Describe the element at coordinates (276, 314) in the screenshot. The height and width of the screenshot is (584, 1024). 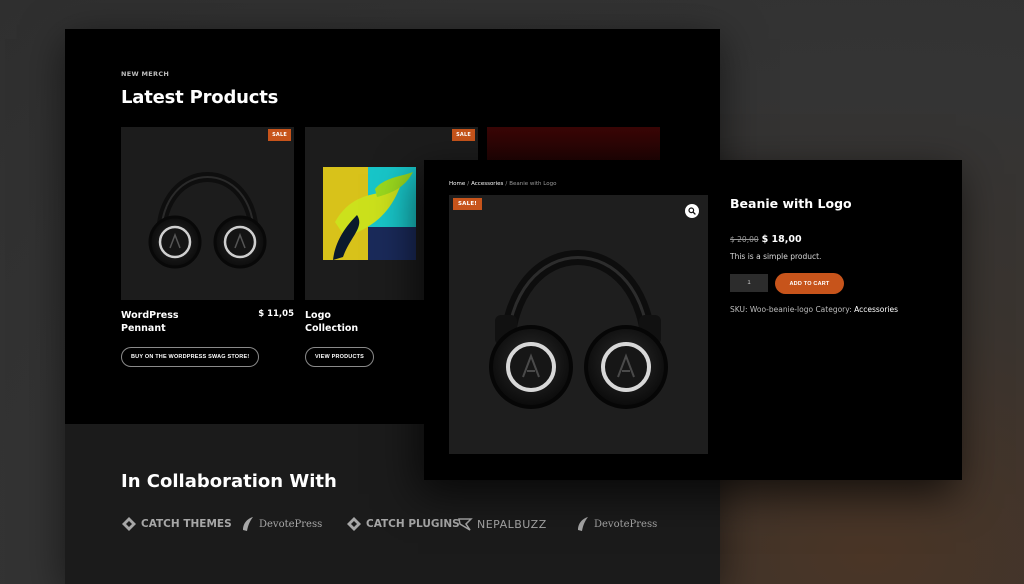
I see `product-price: $ 11,05` at that location.